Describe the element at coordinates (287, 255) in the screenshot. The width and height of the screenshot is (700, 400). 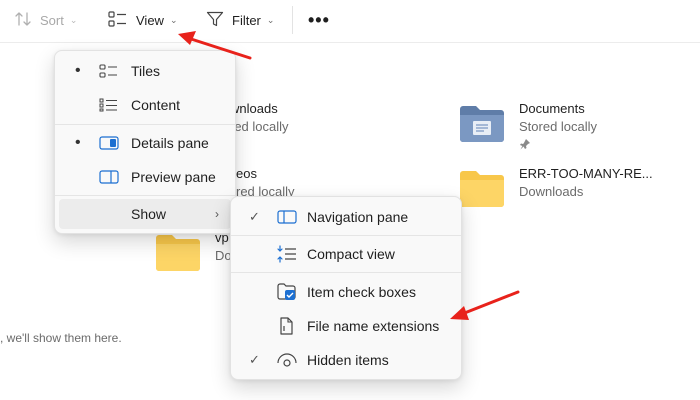
I see `compact-view-icon` at that location.